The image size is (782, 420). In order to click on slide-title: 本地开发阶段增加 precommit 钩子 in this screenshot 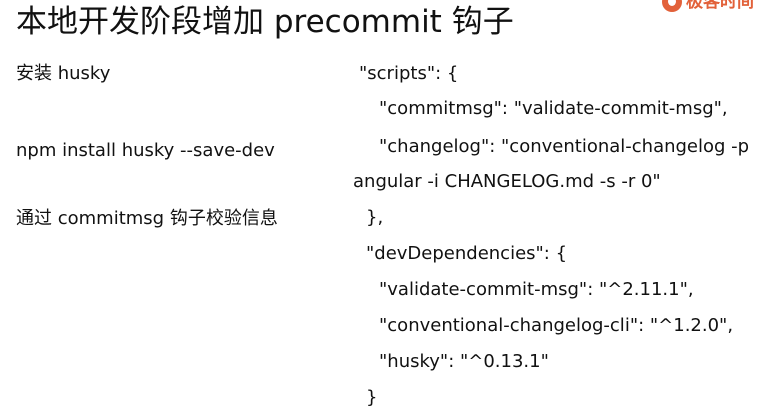, I will do `click(265, 22)`.